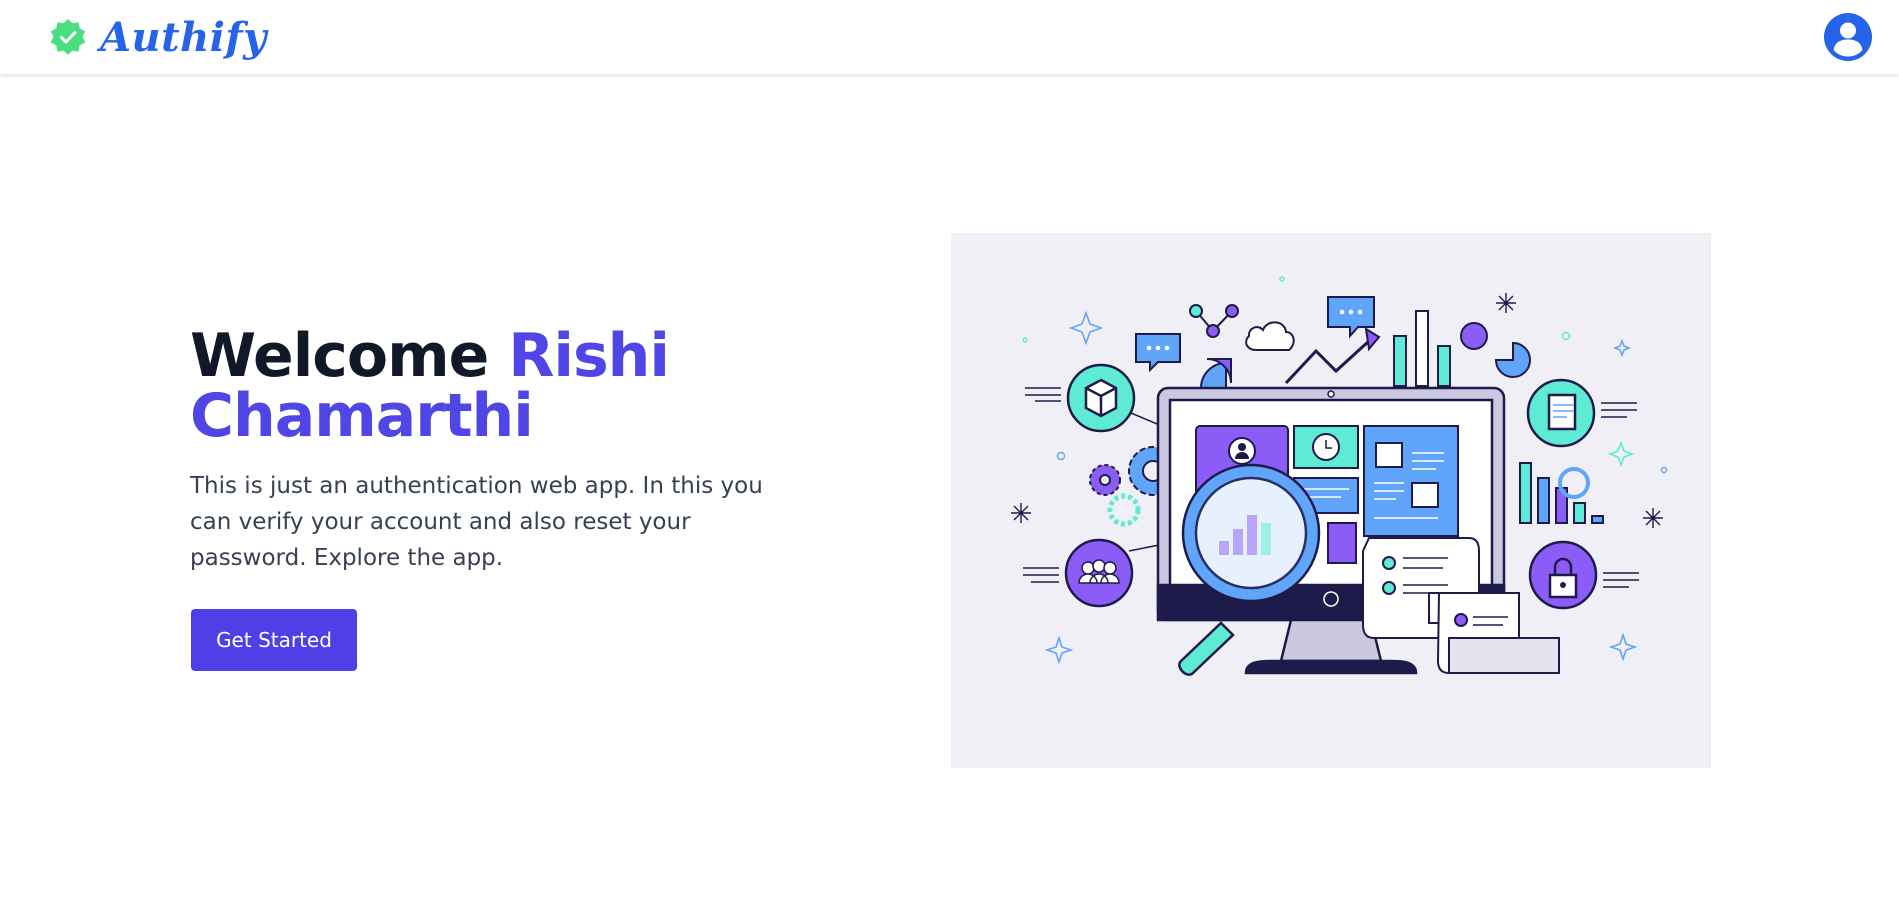 The height and width of the screenshot is (908, 1899). I want to click on get-started-button: Get Started, so click(274, 640).